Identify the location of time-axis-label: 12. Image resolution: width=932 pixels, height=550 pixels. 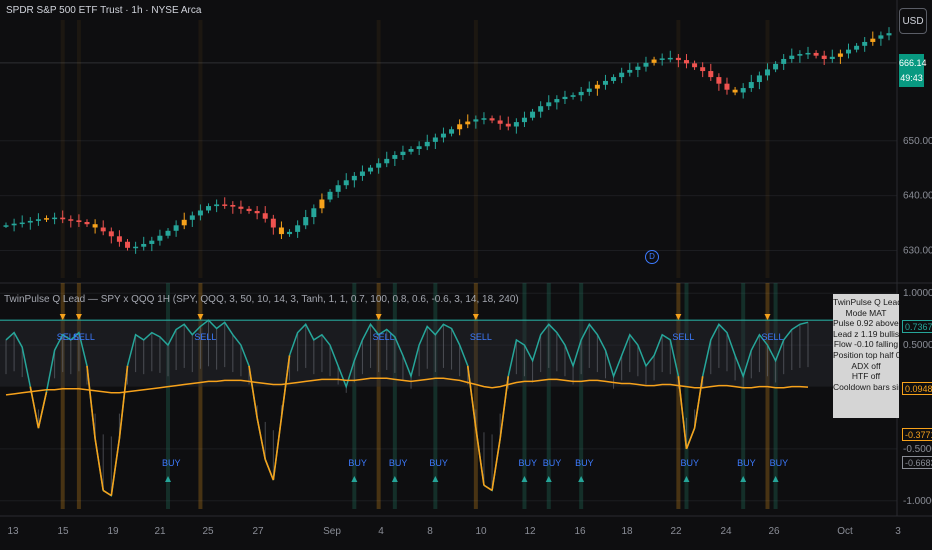
(530, 531).